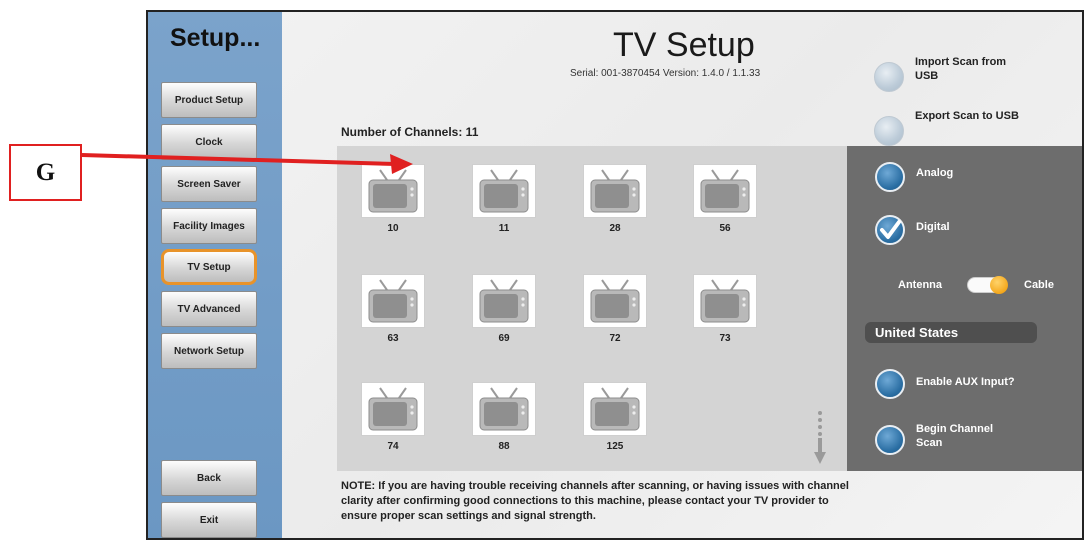  I want to click on export-scan-label: Export Scan to USB, so click(970, 116).